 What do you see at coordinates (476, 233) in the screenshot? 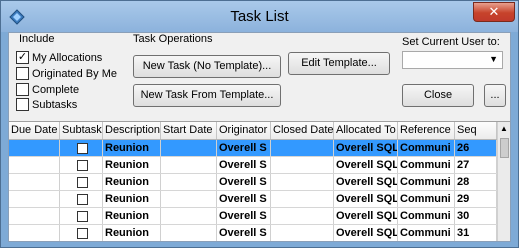
I see `cell-seq: 31` at bounding box center [476, 233].